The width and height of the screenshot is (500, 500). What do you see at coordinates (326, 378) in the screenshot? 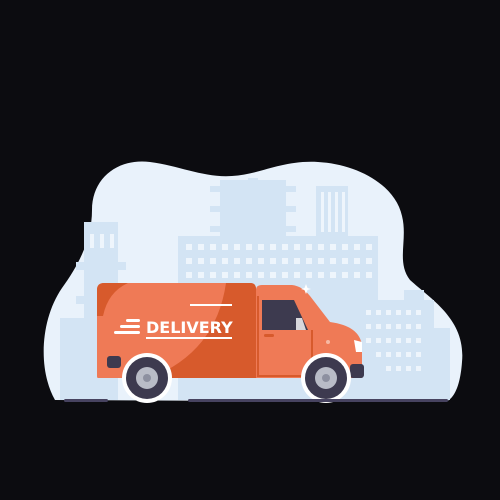
I see `van-front-wheel` at bounding box center [326, 378].